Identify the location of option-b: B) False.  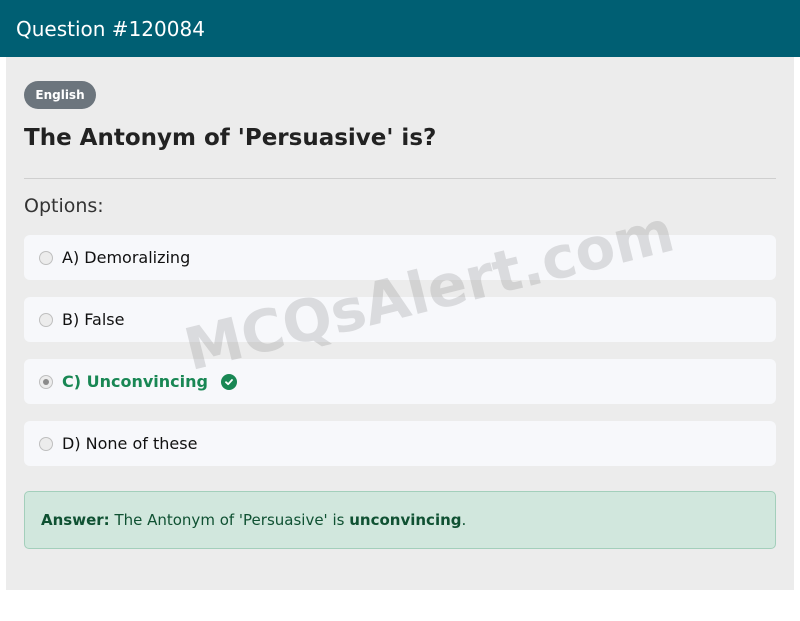
(400, 319).